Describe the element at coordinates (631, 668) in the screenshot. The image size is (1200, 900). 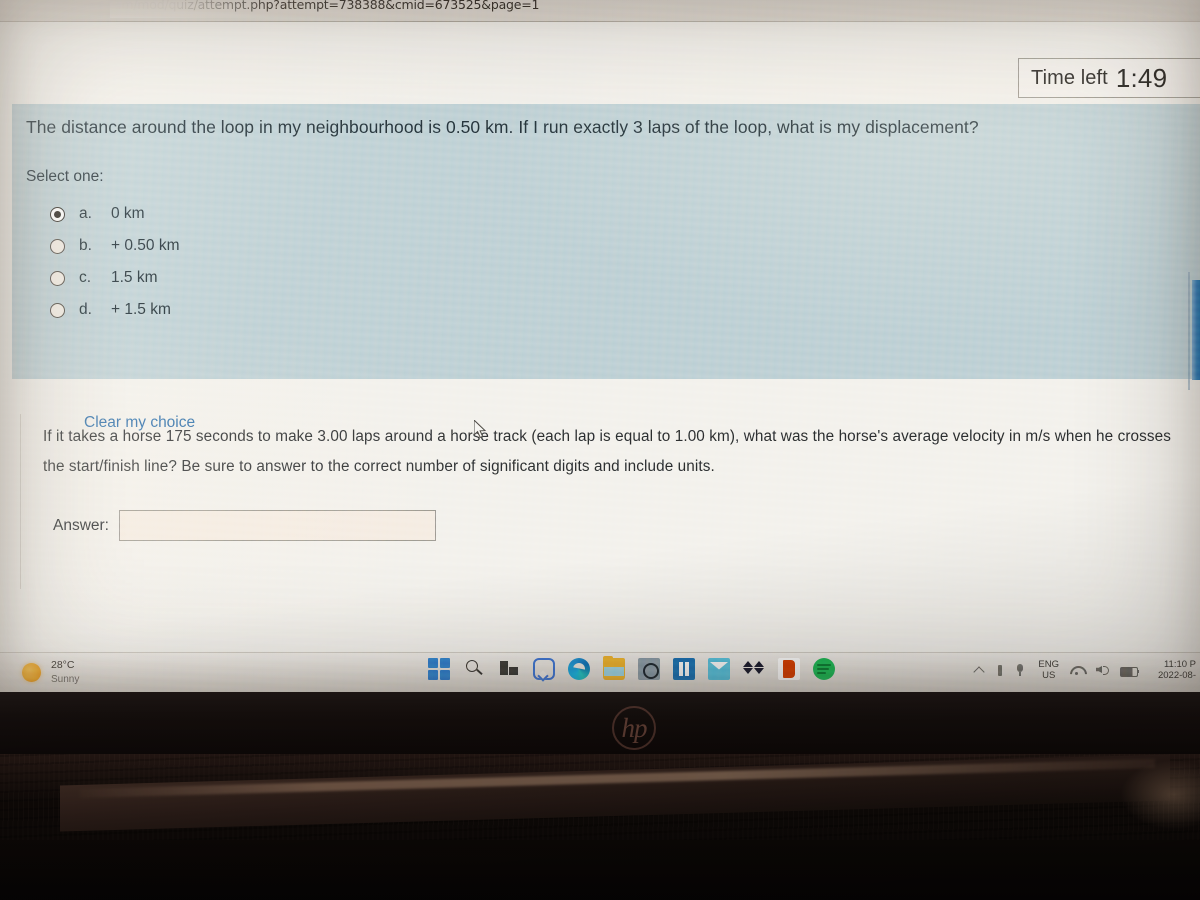
I see `taskbar-icons` at that location.